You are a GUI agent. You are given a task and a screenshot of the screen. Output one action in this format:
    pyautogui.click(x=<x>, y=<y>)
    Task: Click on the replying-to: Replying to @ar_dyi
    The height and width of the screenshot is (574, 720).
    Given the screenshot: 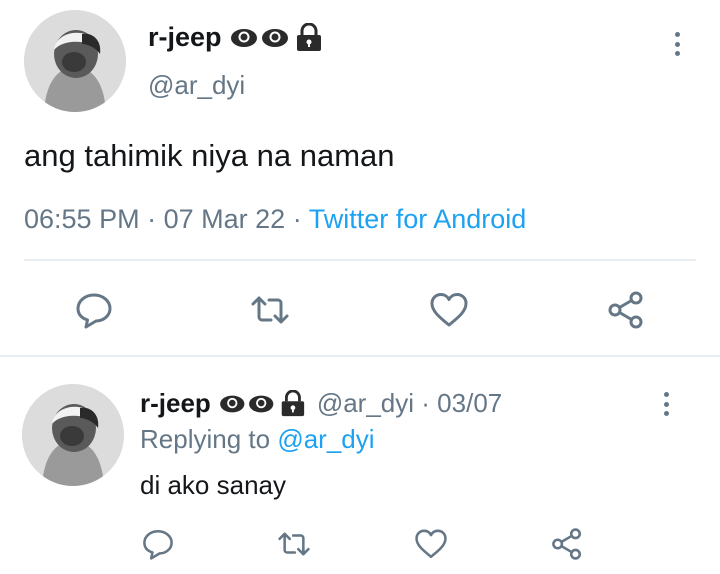 What is the action you would take?
    pyautogui.click(x=257, y=439)
    